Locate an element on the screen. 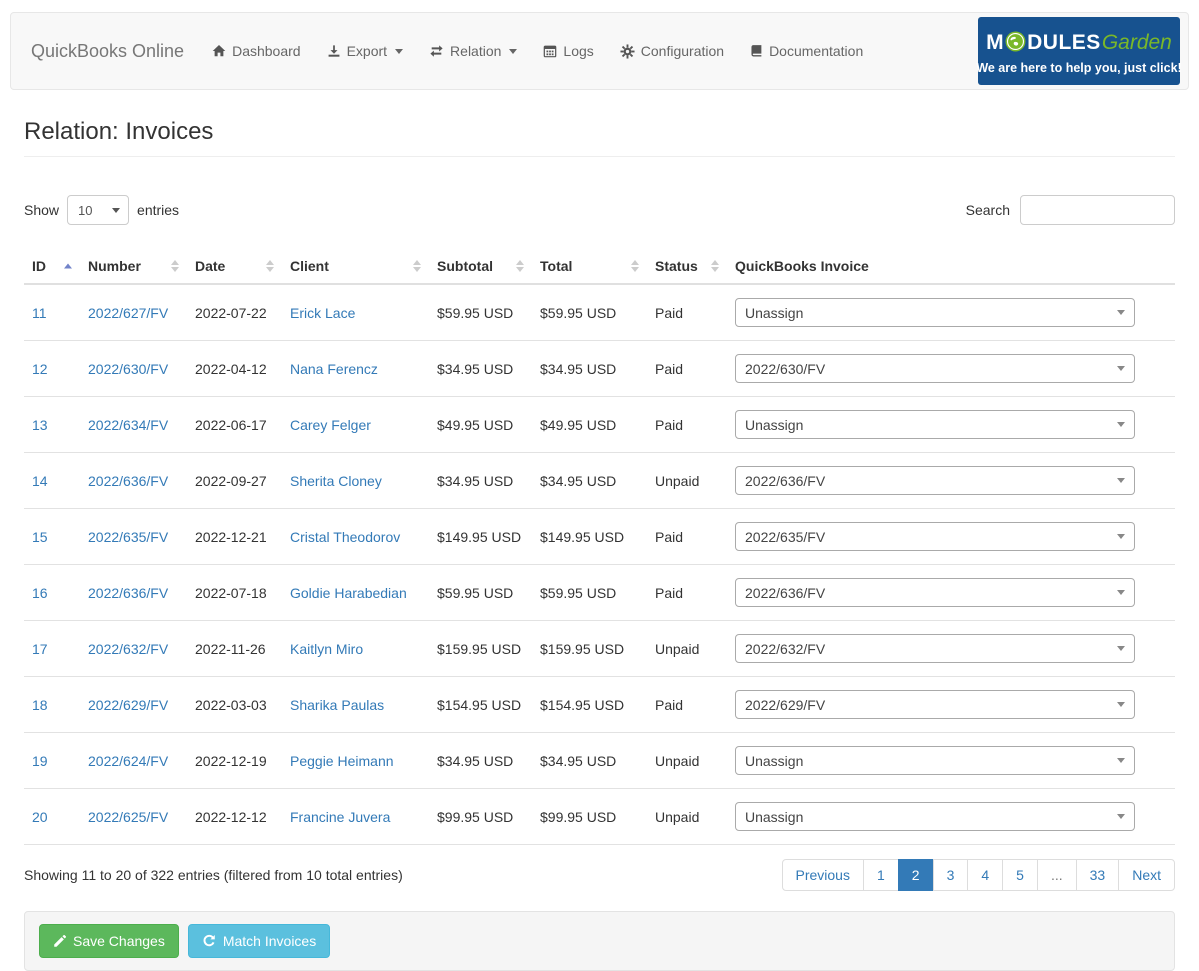 This screenshot has width=1199, height=971. client-link: Francine Juvera is located at coordinates (340, 817).